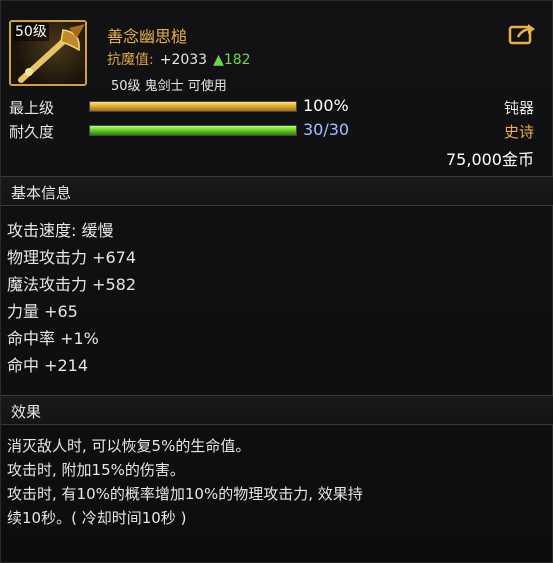 Image resolution: width=553 pixels, height=563 pixels. What do you see at coordinates (32, 132) in the screenshot?
I see `durability-label: 耐久度` at bounding box center [32, 132].